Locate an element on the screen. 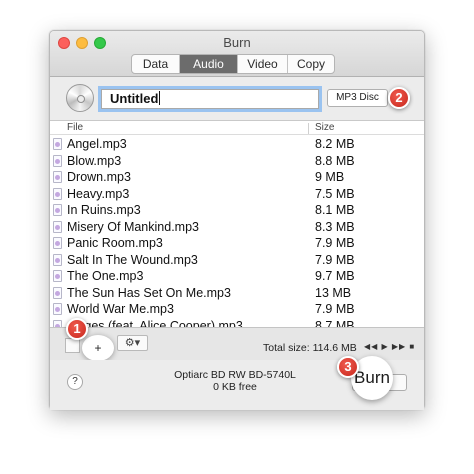  drive-free-space: 0 KB free is located at coordinates (235, 387).